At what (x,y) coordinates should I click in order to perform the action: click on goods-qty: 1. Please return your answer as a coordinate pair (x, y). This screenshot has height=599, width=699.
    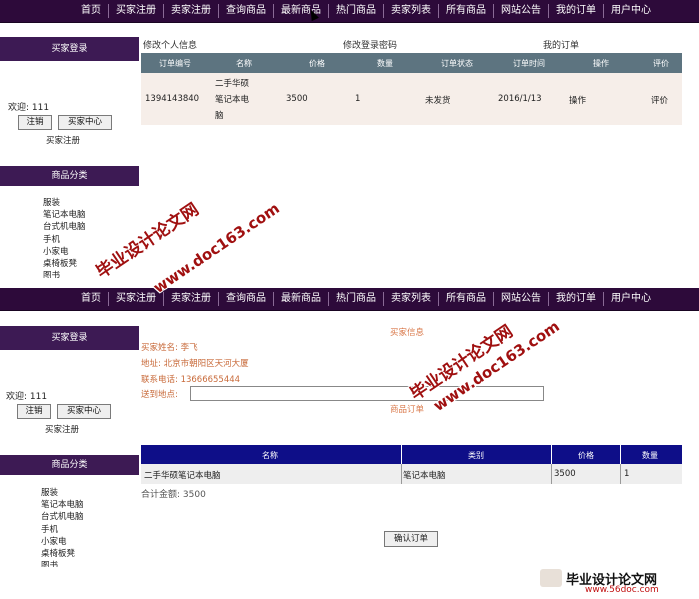
    Looking at the image, I should click on (627, 474).